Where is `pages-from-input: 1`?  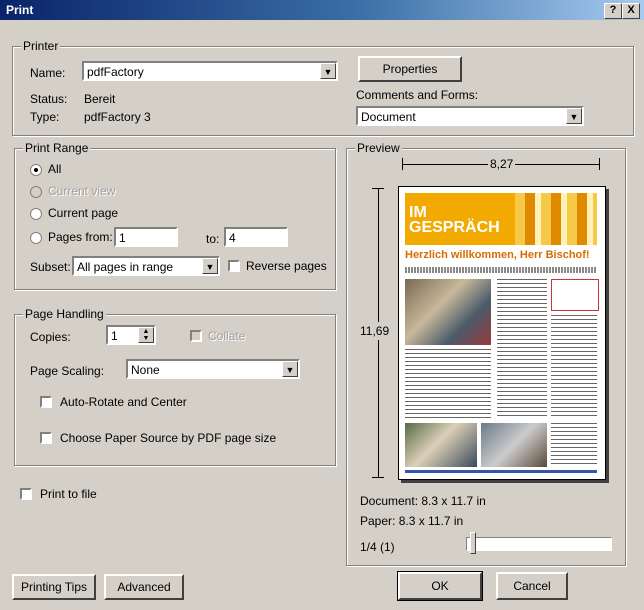
pages-from-input: 1 is located at coordinates (146, 237).